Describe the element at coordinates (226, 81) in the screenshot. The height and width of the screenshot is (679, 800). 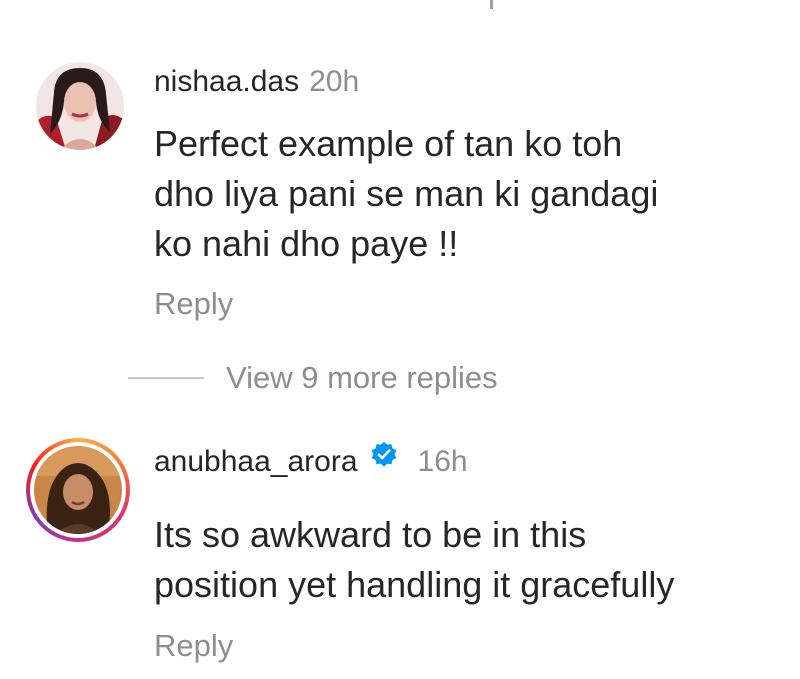
I see `username: nishaa.das` at that location.